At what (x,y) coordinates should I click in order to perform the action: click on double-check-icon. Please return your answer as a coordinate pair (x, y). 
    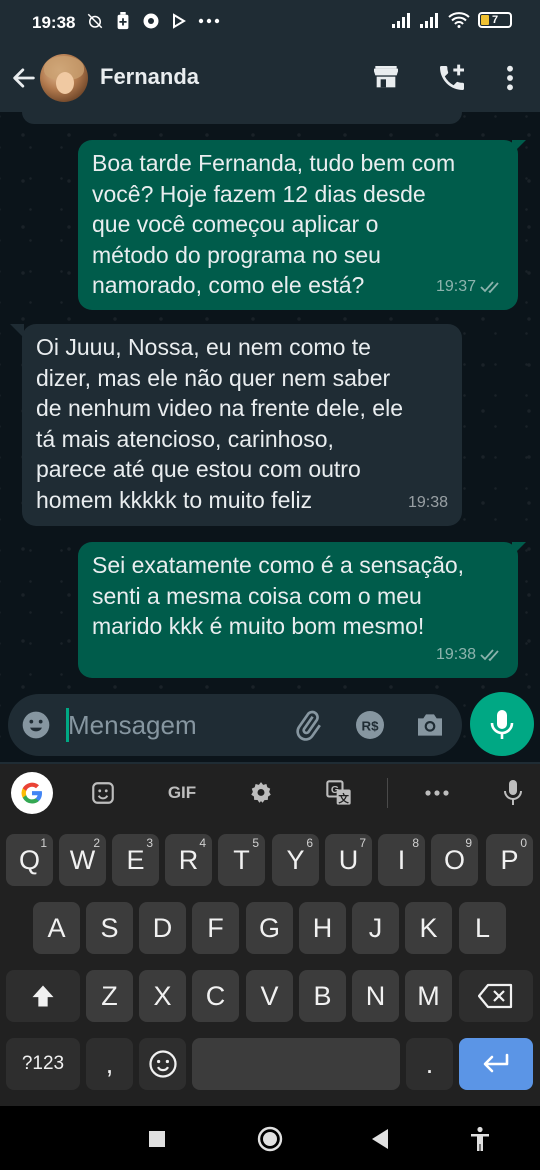
    Looking at the image, I should click on (489, 655).